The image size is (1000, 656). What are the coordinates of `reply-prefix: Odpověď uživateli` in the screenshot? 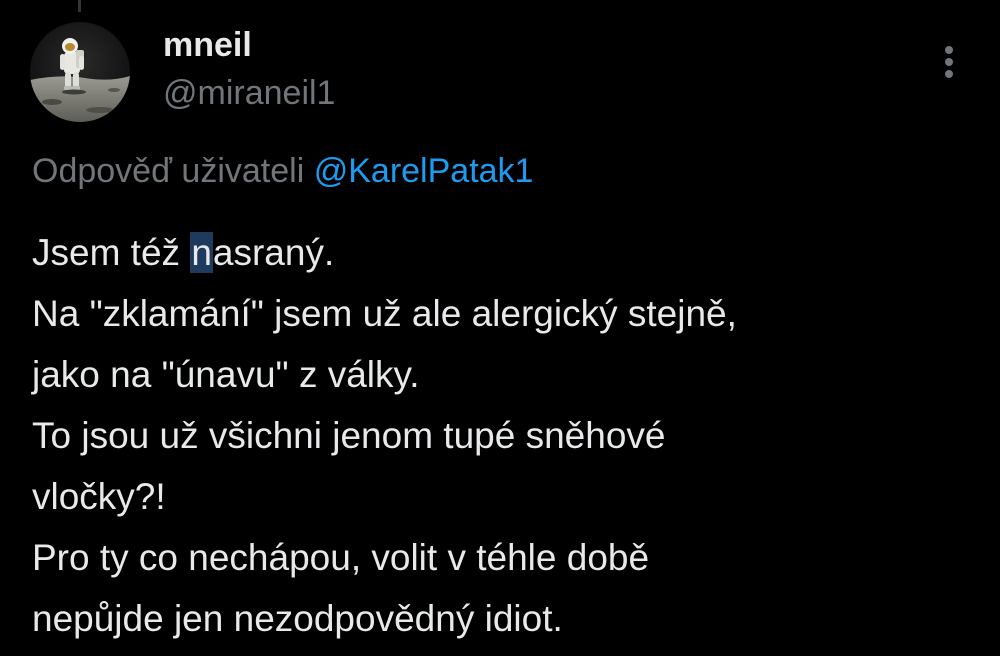 It's located at (168, 171).